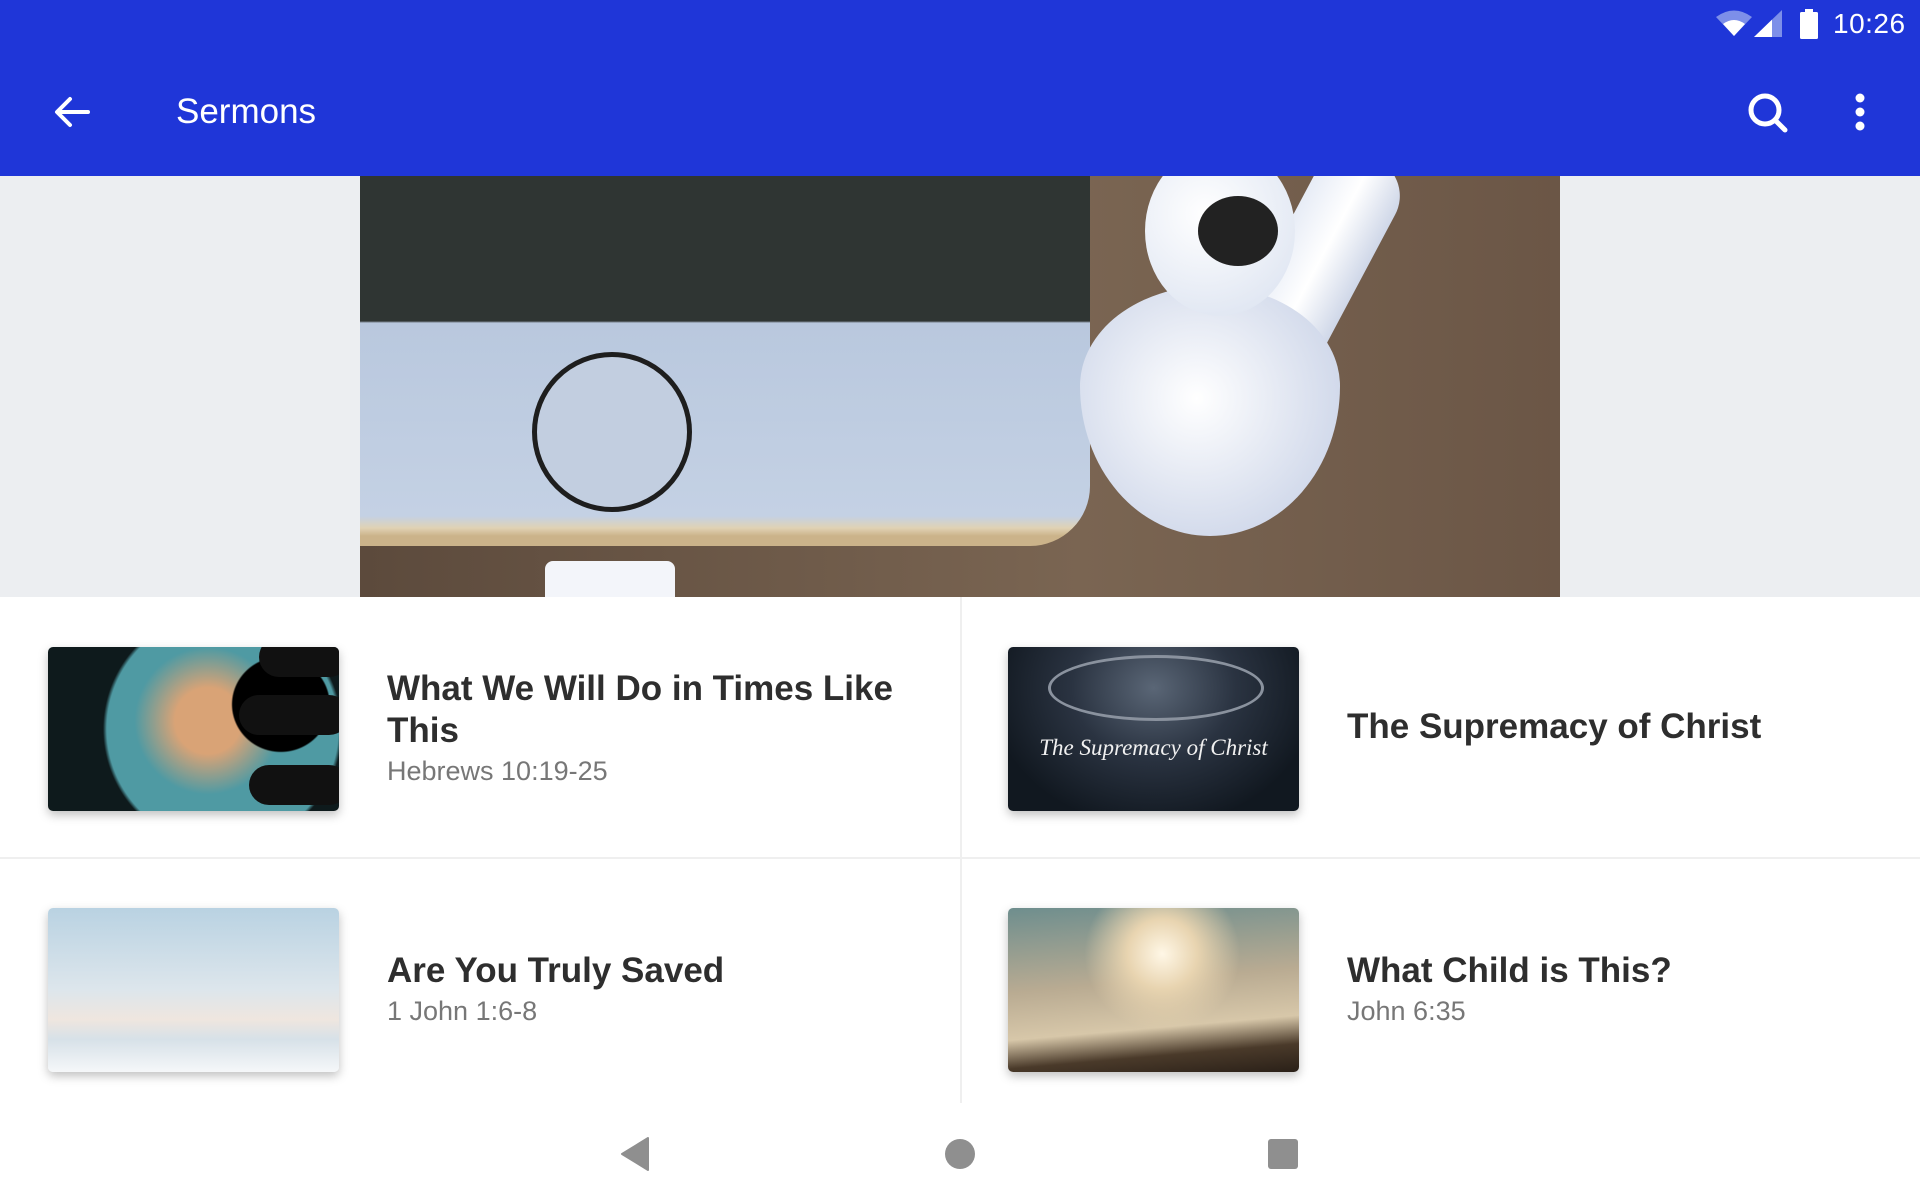 The height and width of the screenshot is (1200, 1920). Describe the element at coordinates (725, 361) in the screenshot. I see `phone-illustration` at that location.